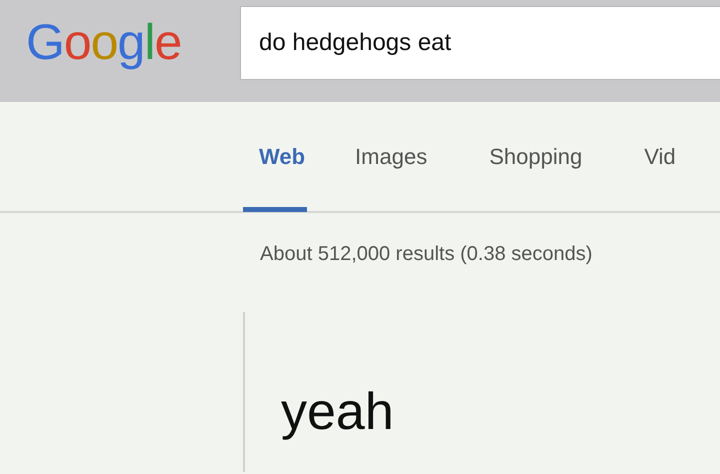  I want to click on search-field: do hedgehogs eat, so click(480, 43).